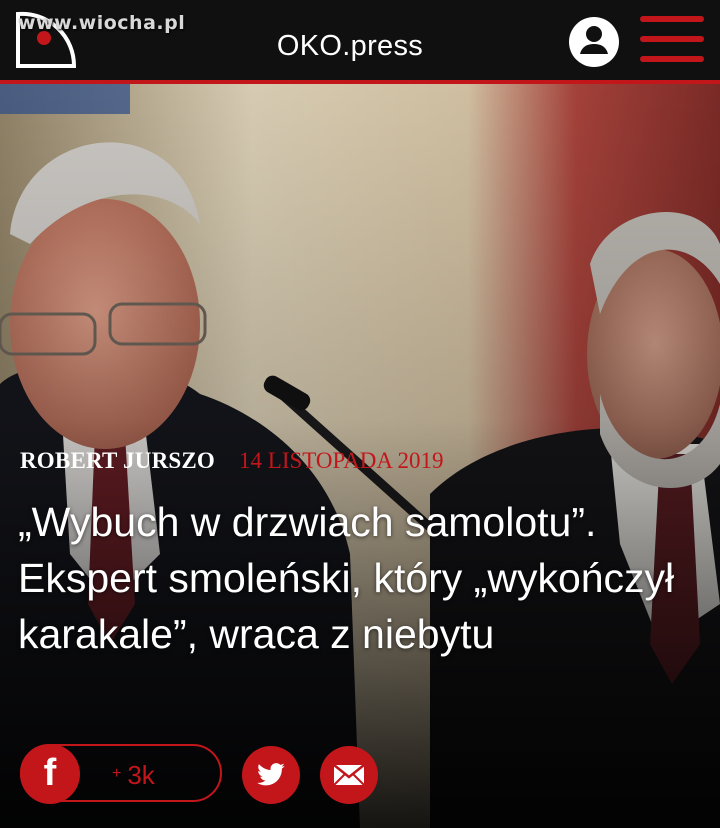 The width and height of the screenshot is (720, 828). I want to click on twitter-share-button, so click(271, 775).